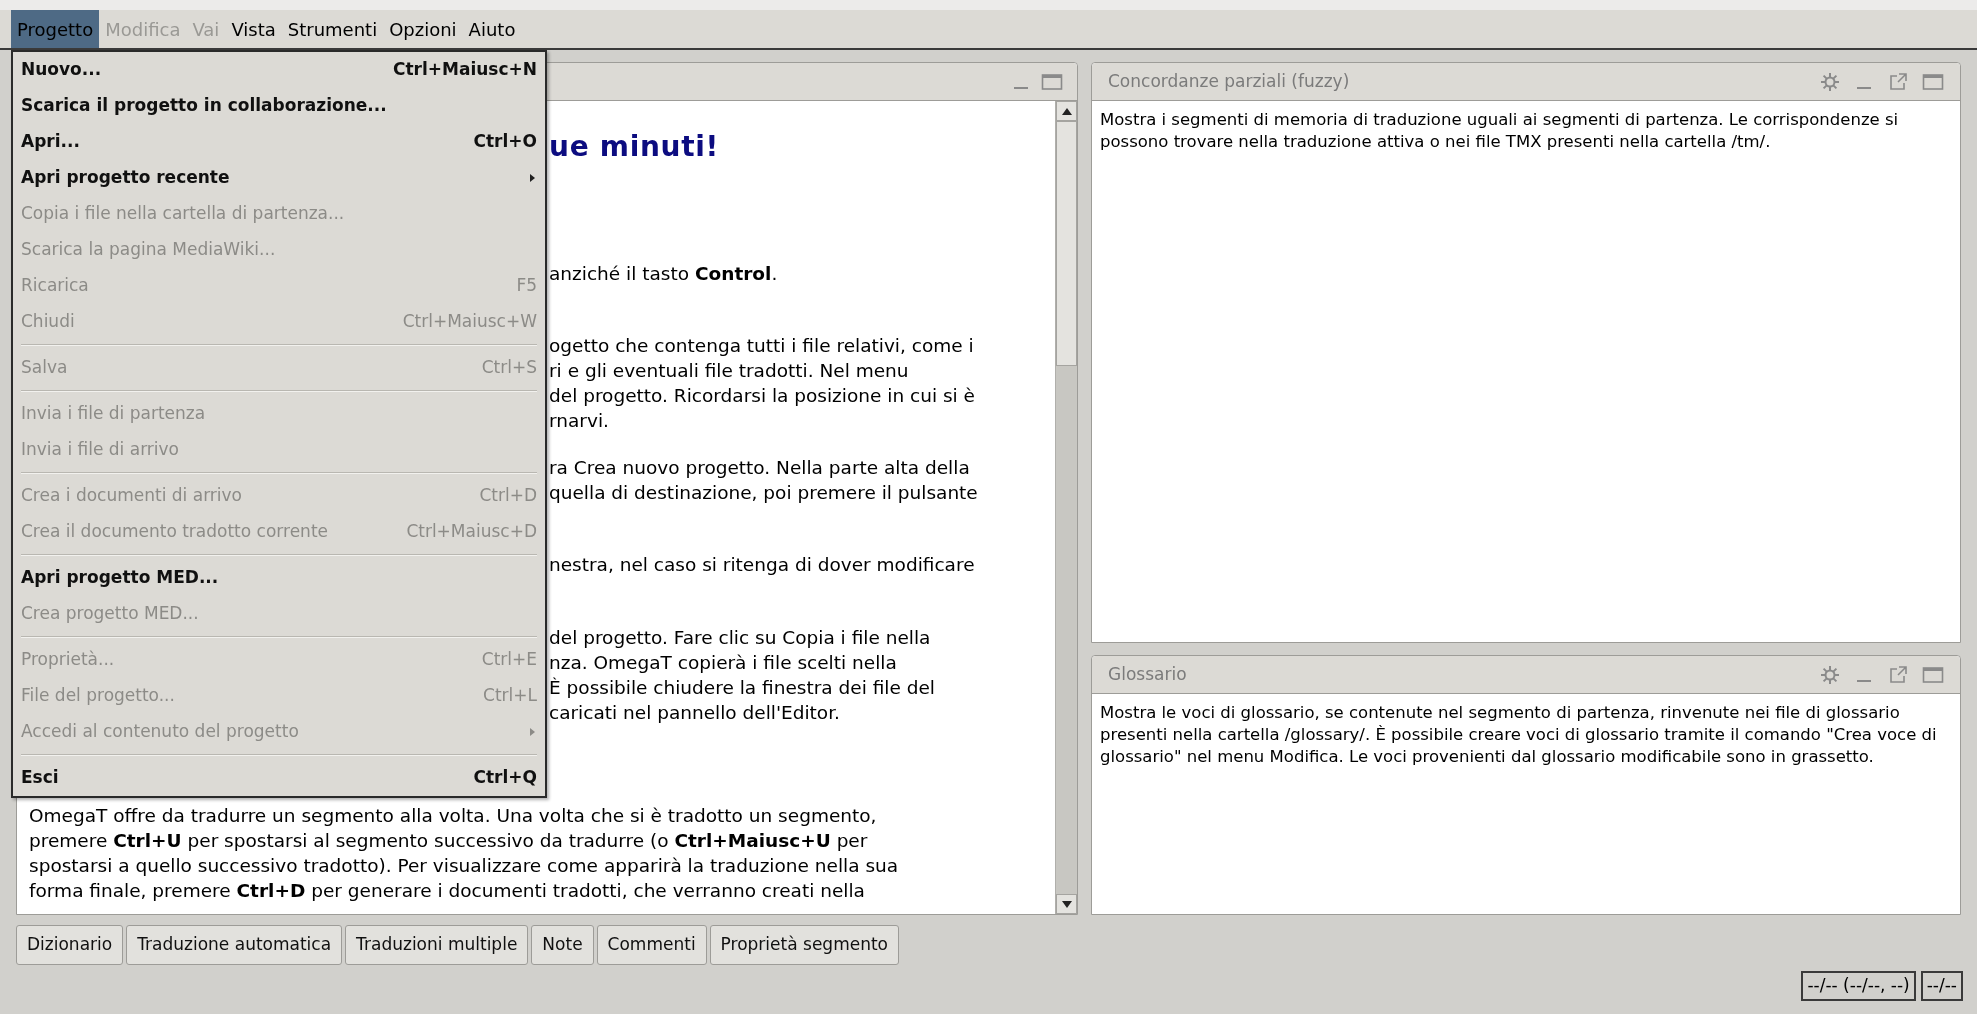 This screenshot has width=1977, height=1014. Describe the element at coordinates (1229, 81) in the screenshot. I see `pane-title: Concordanze parziali (fuzzy)` at that location.